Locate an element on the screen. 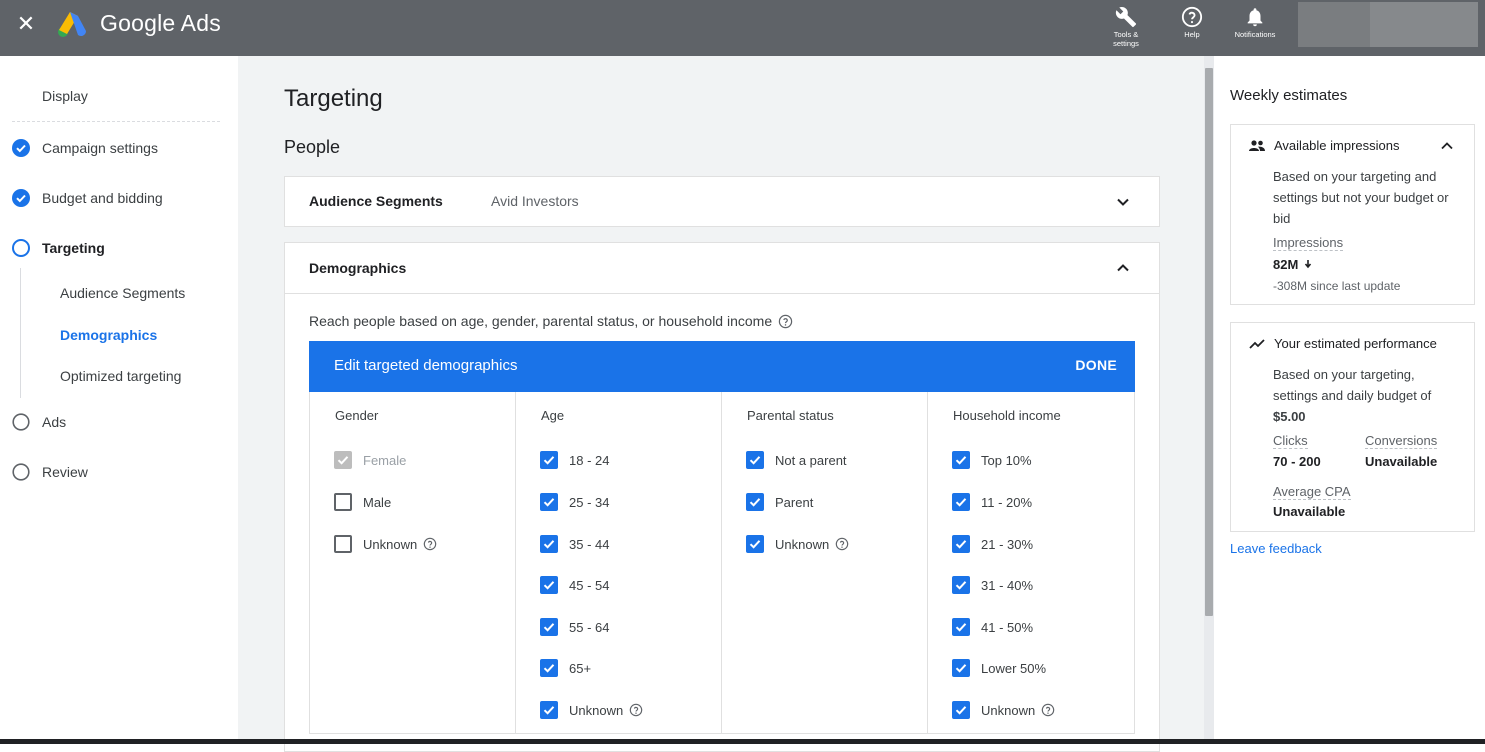 The width and height of the screenshot is (1485, 752). checkbox-option: 11 - 20% is located at coordinates (992, 502).